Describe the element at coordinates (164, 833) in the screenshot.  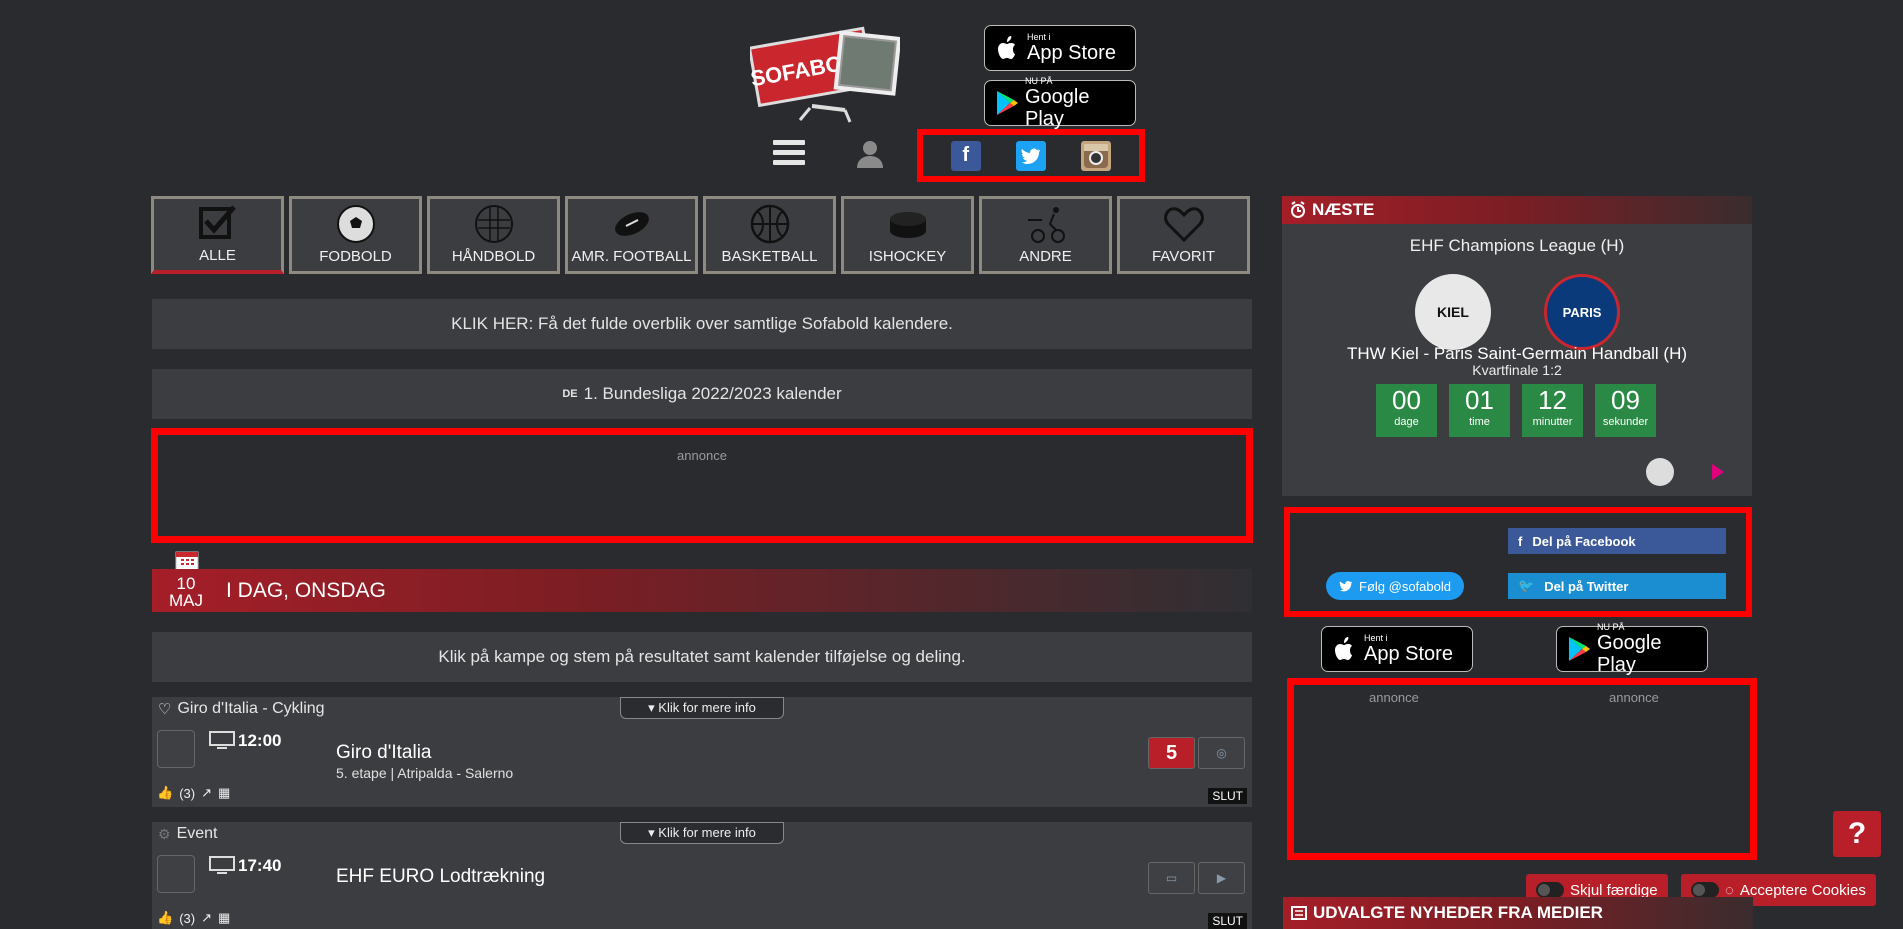
I see `event-icon: ⚙` at that location.